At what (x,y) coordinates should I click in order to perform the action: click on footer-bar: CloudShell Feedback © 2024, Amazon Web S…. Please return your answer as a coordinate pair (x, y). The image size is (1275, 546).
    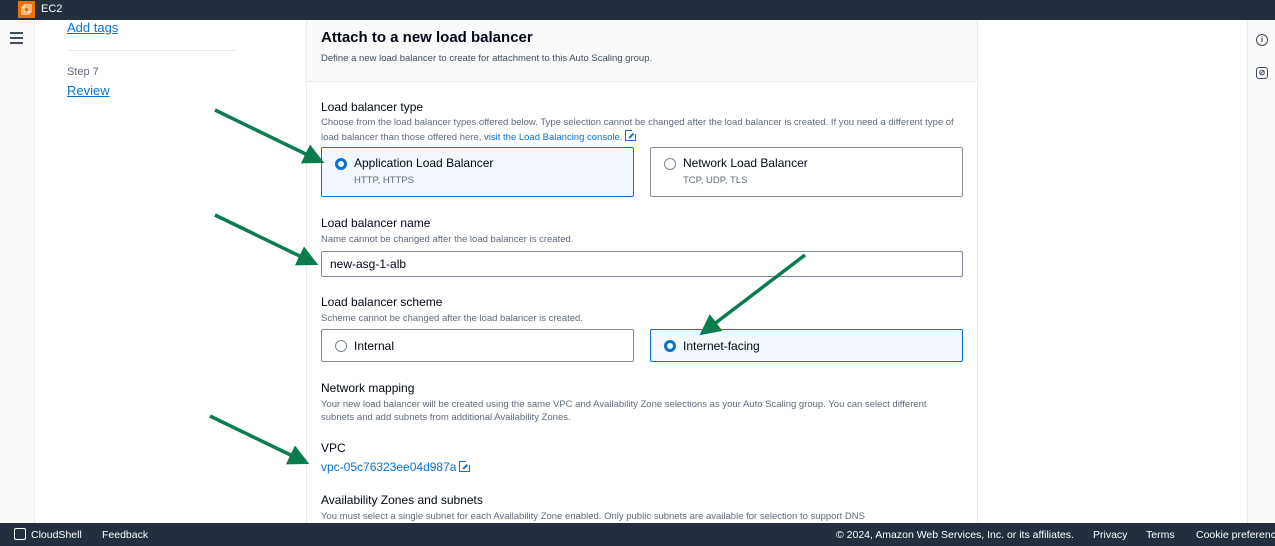
    Looking at the image, I should click on (637, 534).